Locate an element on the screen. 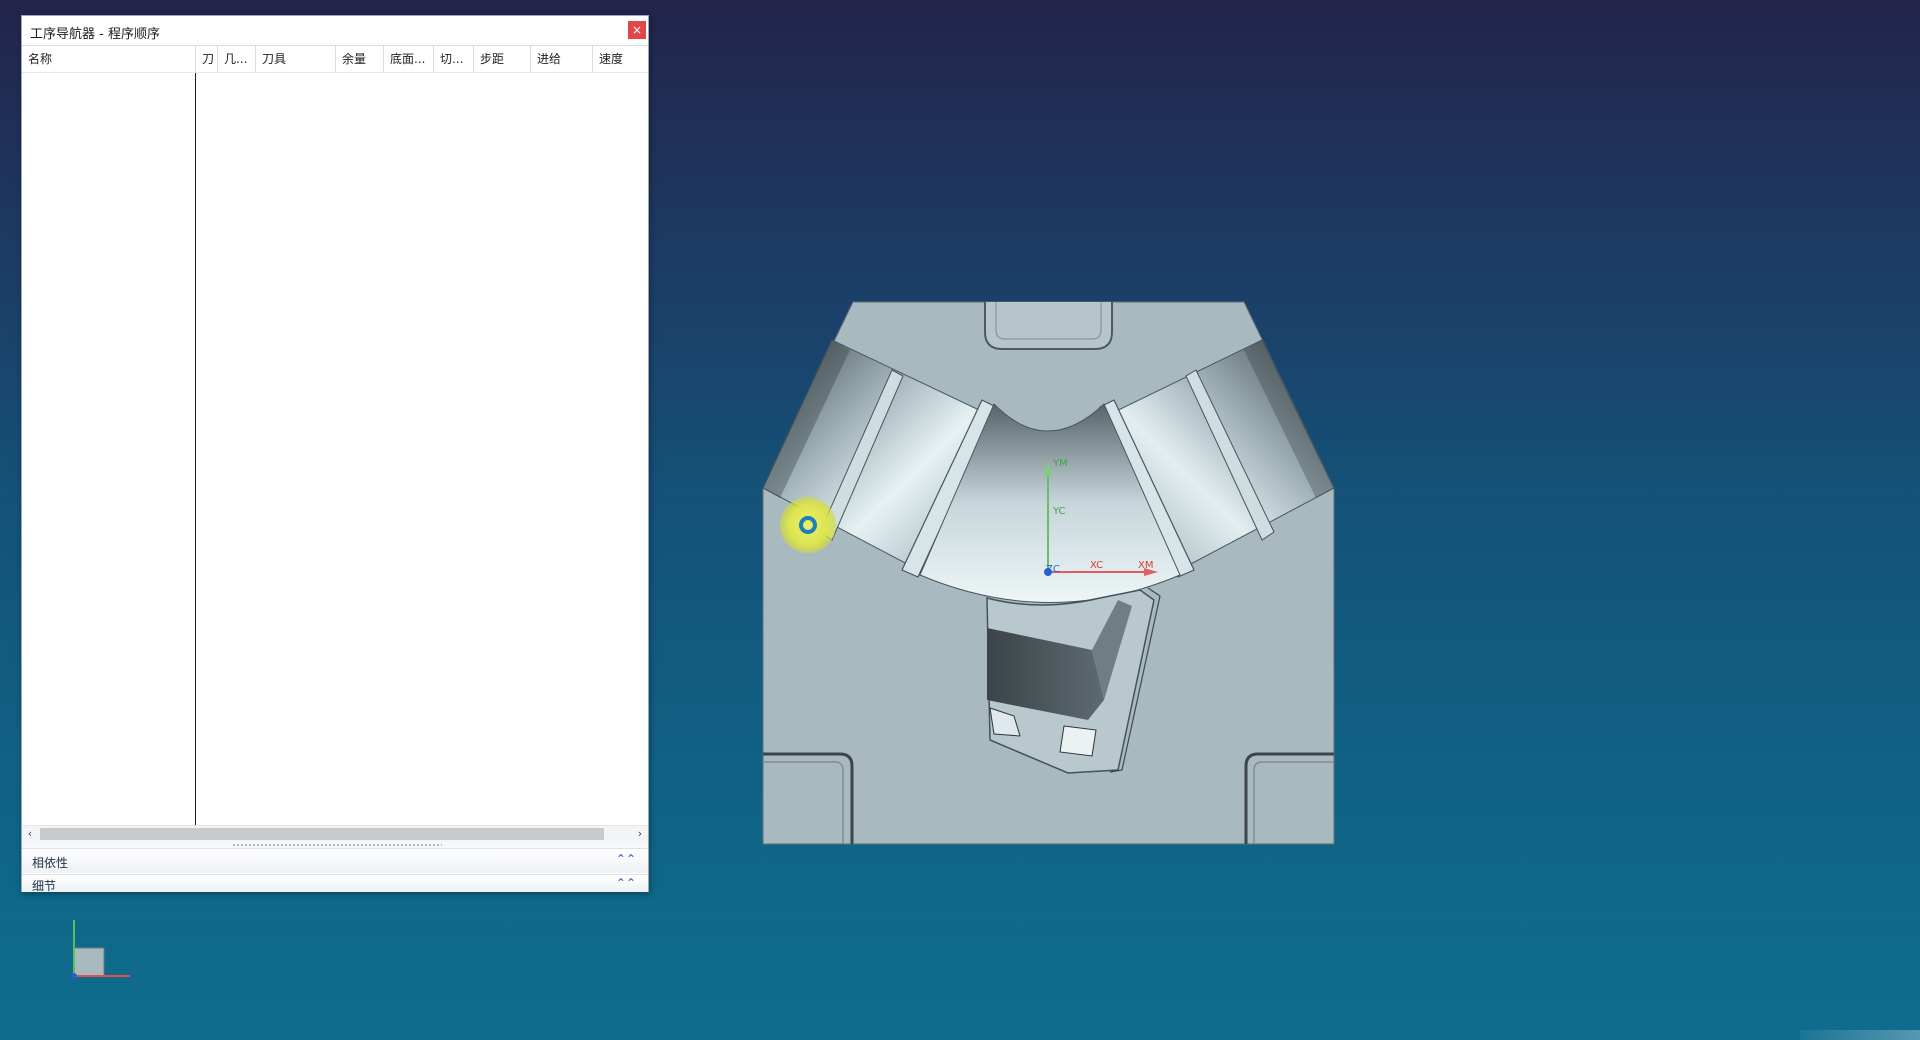  column-name: 名称 is located at coordinates (109, 59).